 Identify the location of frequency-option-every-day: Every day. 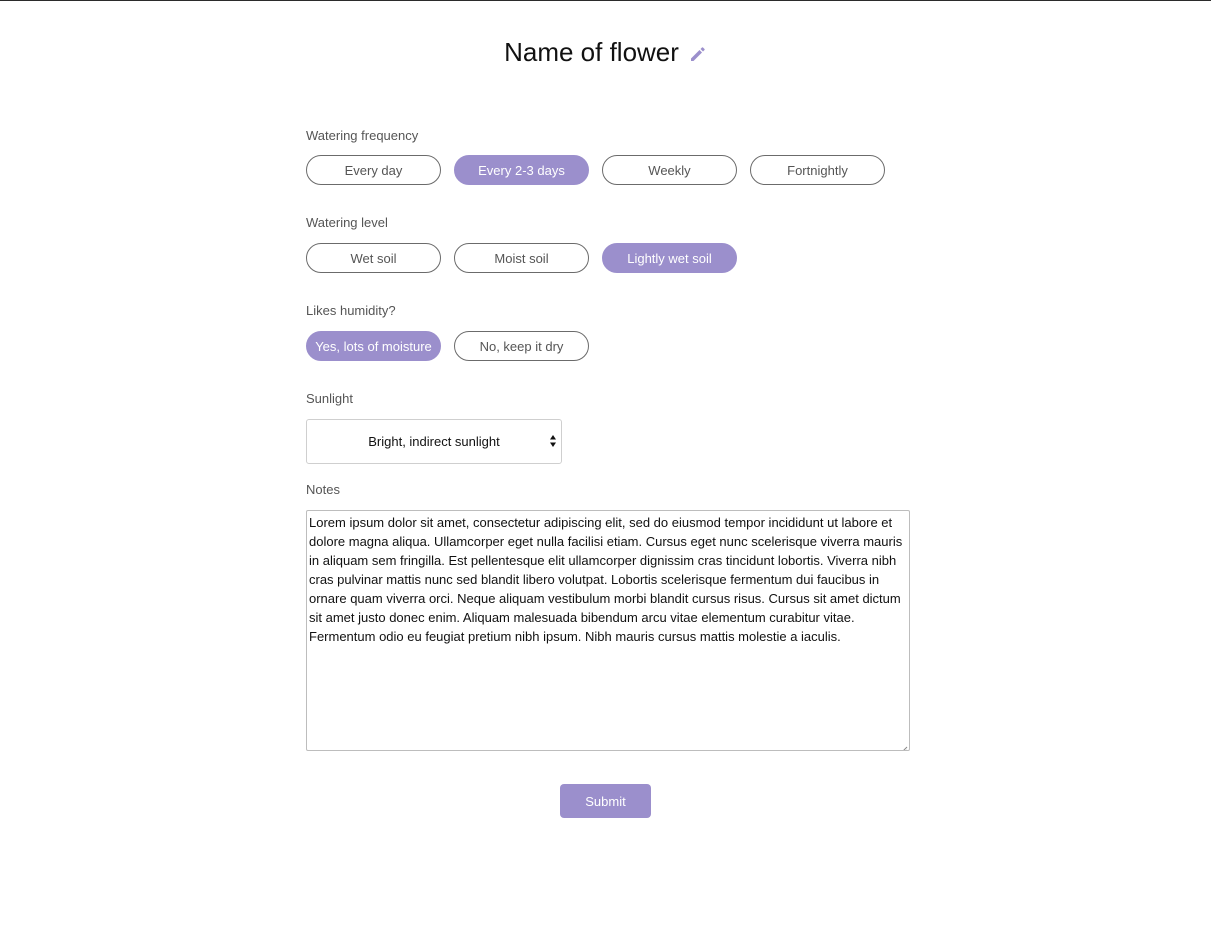
(373, 170).